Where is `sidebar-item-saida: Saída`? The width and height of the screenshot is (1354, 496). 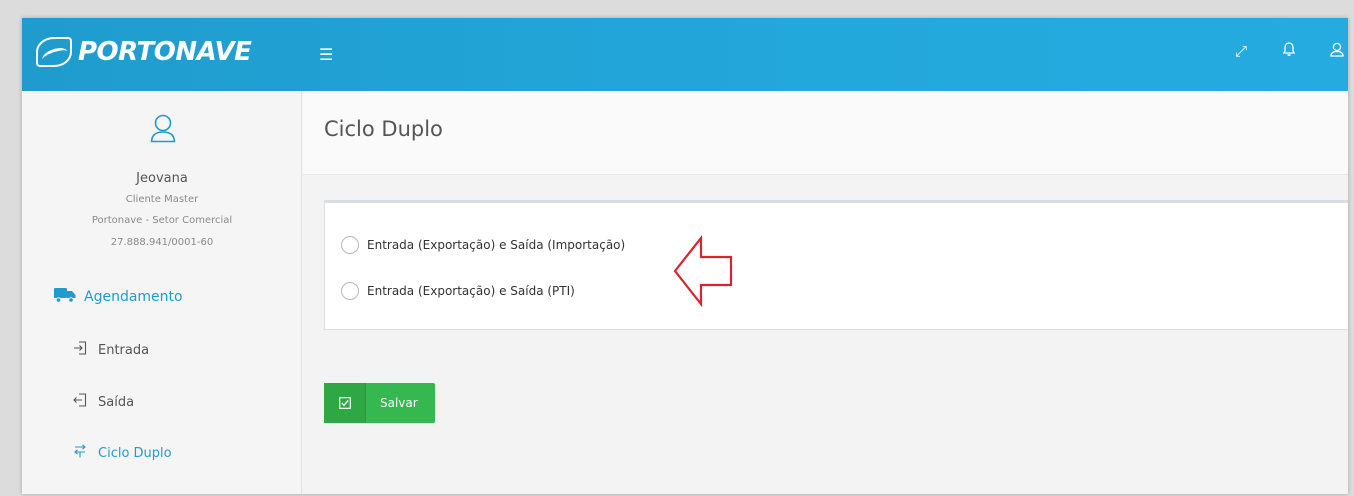
sidebar-item-saida: Saída is located at coordinates (103, 402).